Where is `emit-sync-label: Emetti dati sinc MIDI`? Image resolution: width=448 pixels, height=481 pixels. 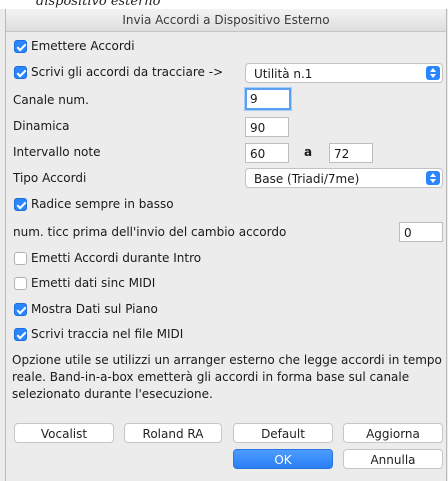 emit-sync-label: Emetti dati sinc MIDI is located at coordinates (93, 283).